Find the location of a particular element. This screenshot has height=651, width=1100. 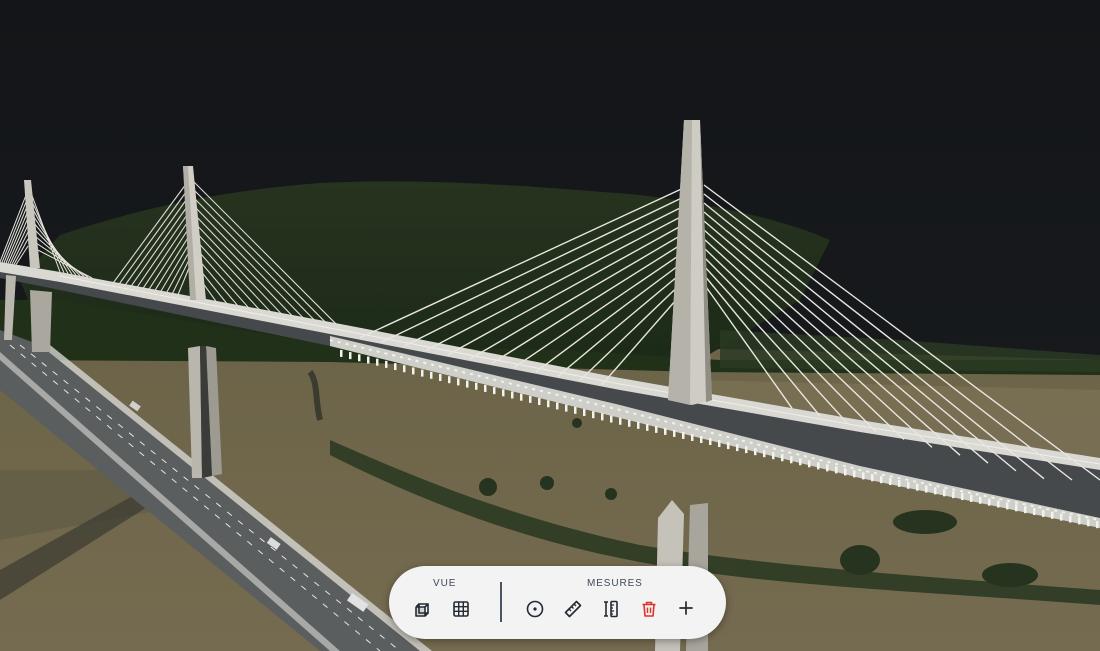

height-measure-icon is located at coordinates (611, 609).